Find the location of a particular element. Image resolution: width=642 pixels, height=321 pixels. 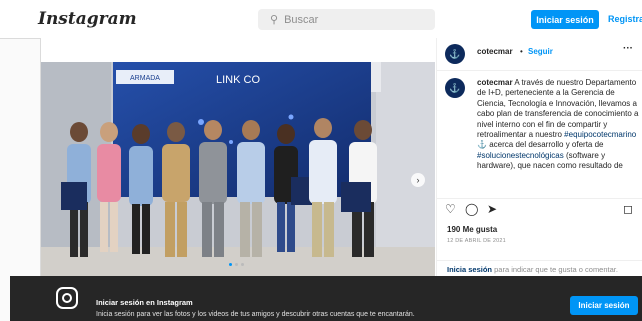

login-button: Iniciar sesión is located at coordinates (565, 19).